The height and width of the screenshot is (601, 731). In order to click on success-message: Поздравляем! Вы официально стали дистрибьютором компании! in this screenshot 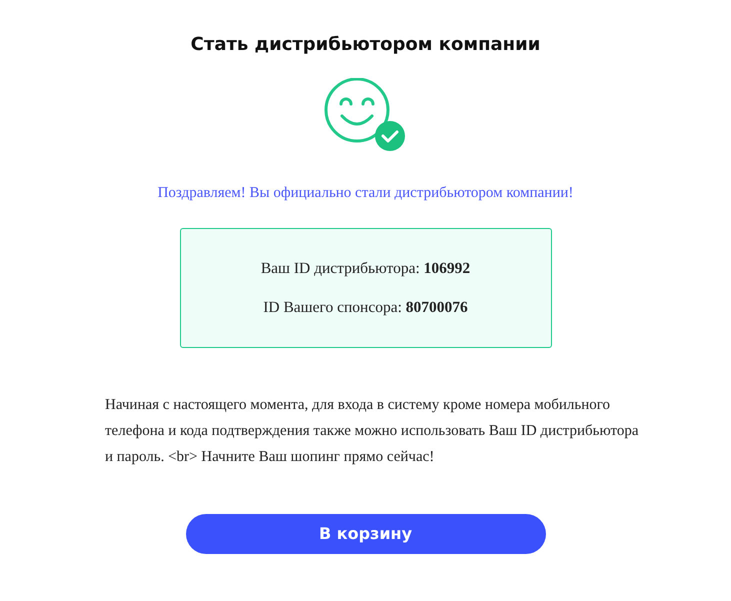, I will do `click(366, 193)`.